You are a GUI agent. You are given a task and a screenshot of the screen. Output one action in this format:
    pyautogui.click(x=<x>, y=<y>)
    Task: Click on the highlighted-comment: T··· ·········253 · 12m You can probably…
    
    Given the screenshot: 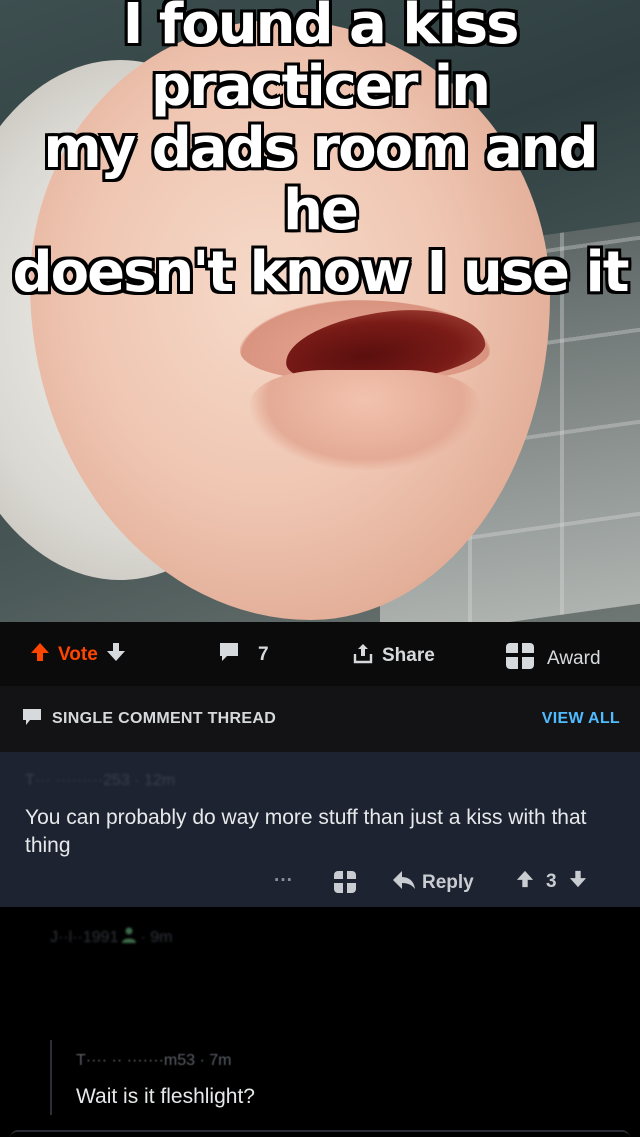 What is the action you would take?
    pyautogui.click(x=320, y=829)
    